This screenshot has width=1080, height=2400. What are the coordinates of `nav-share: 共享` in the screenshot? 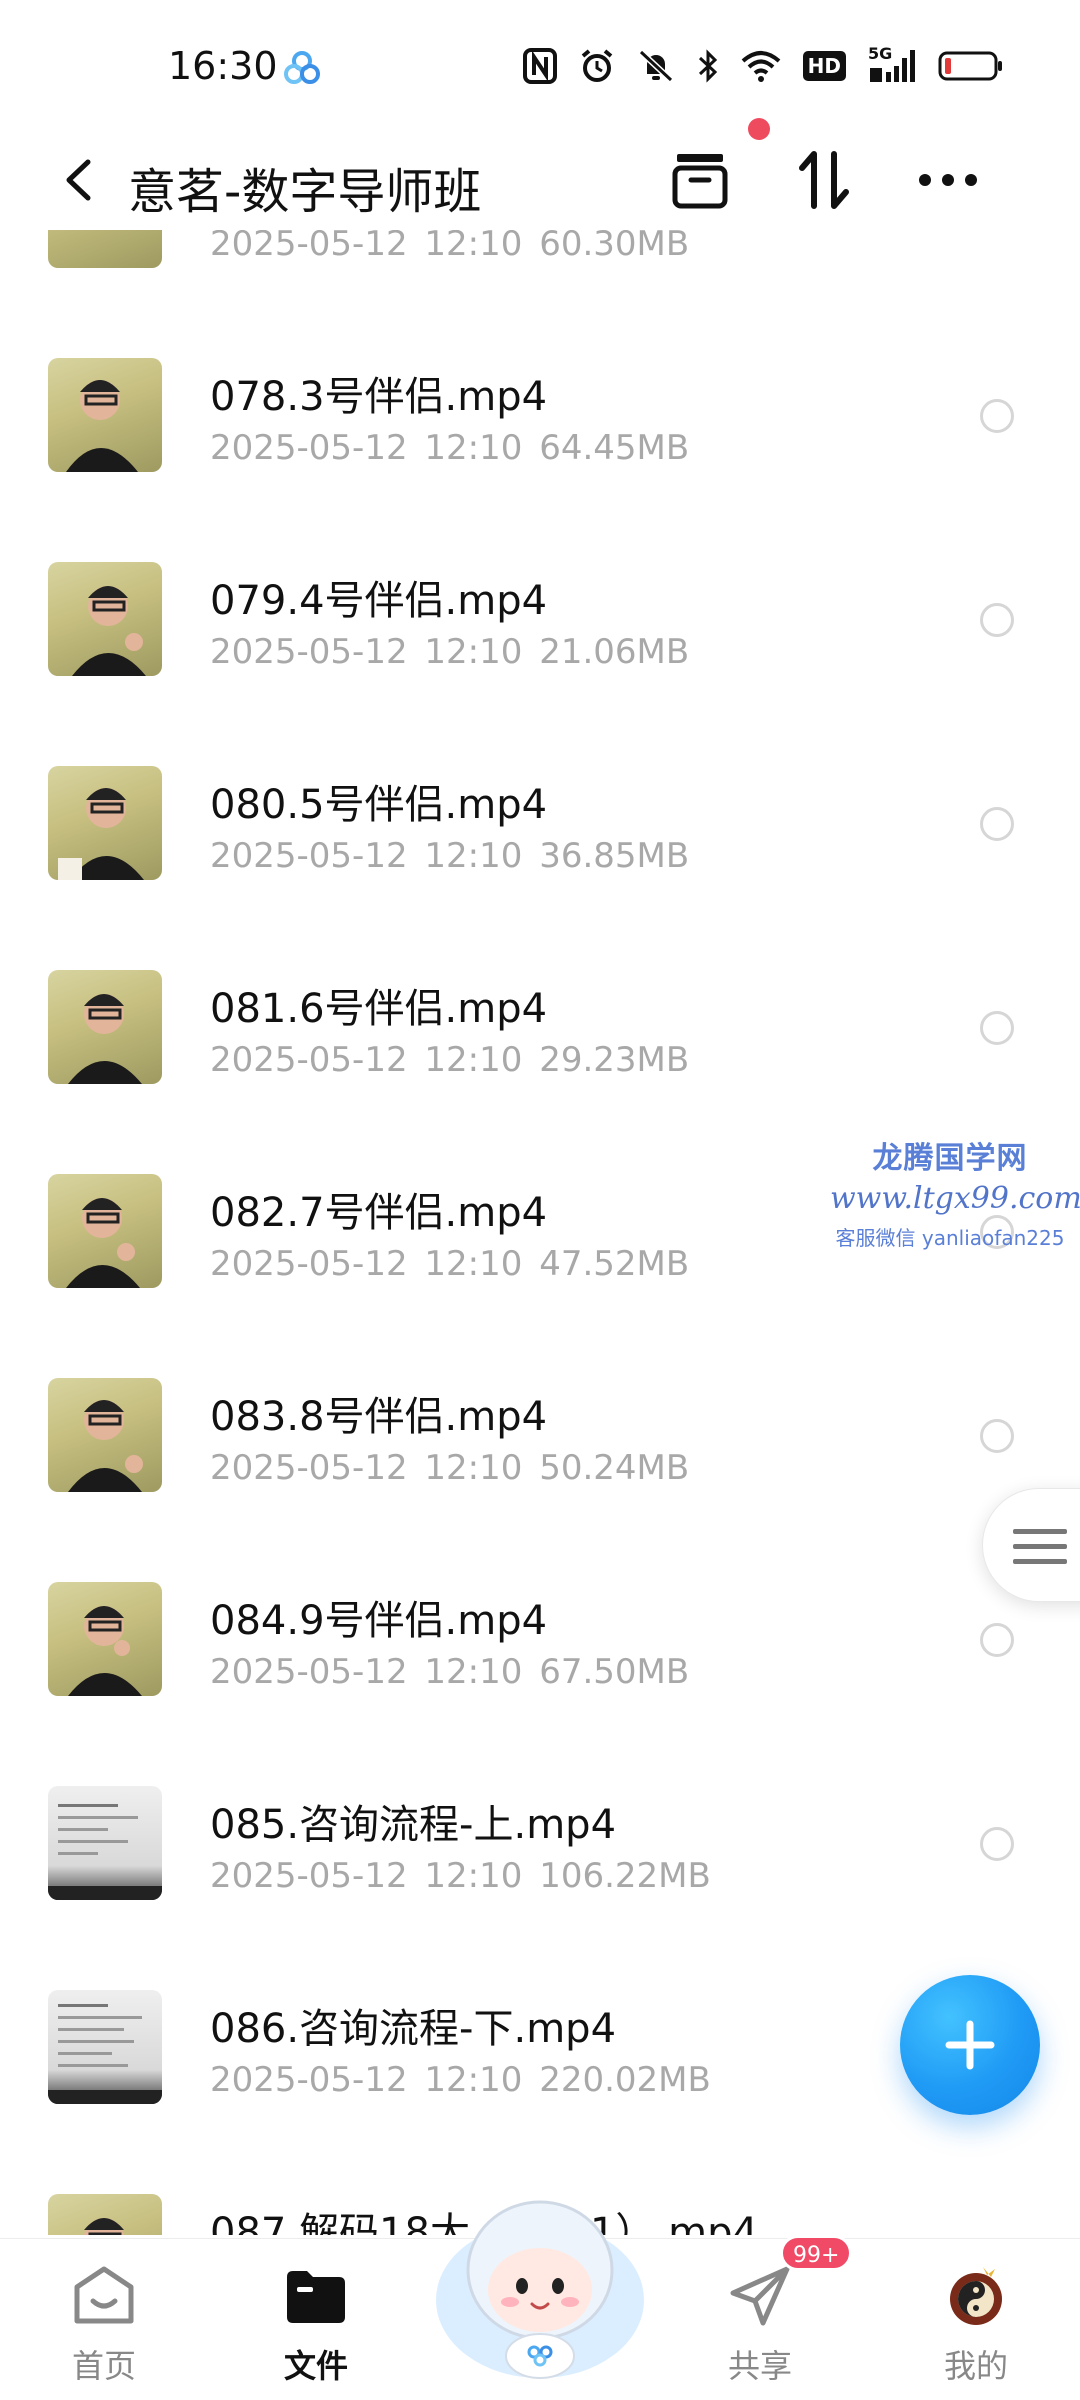 It's located at (760, 2323).